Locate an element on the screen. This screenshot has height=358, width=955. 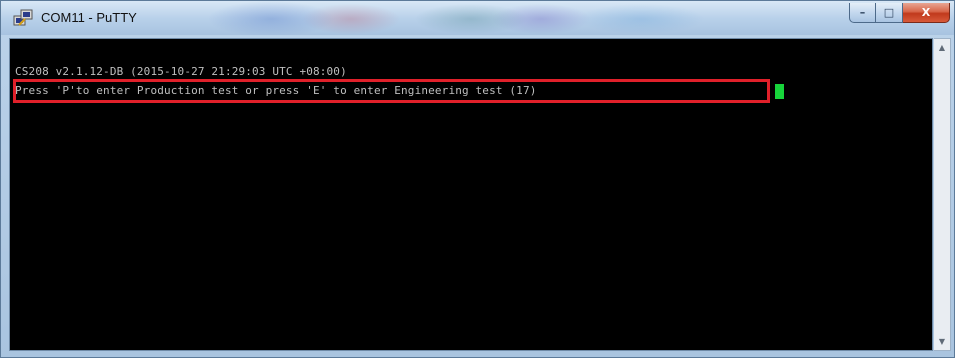
highlight-annotation is located at coordinates (391, 91).